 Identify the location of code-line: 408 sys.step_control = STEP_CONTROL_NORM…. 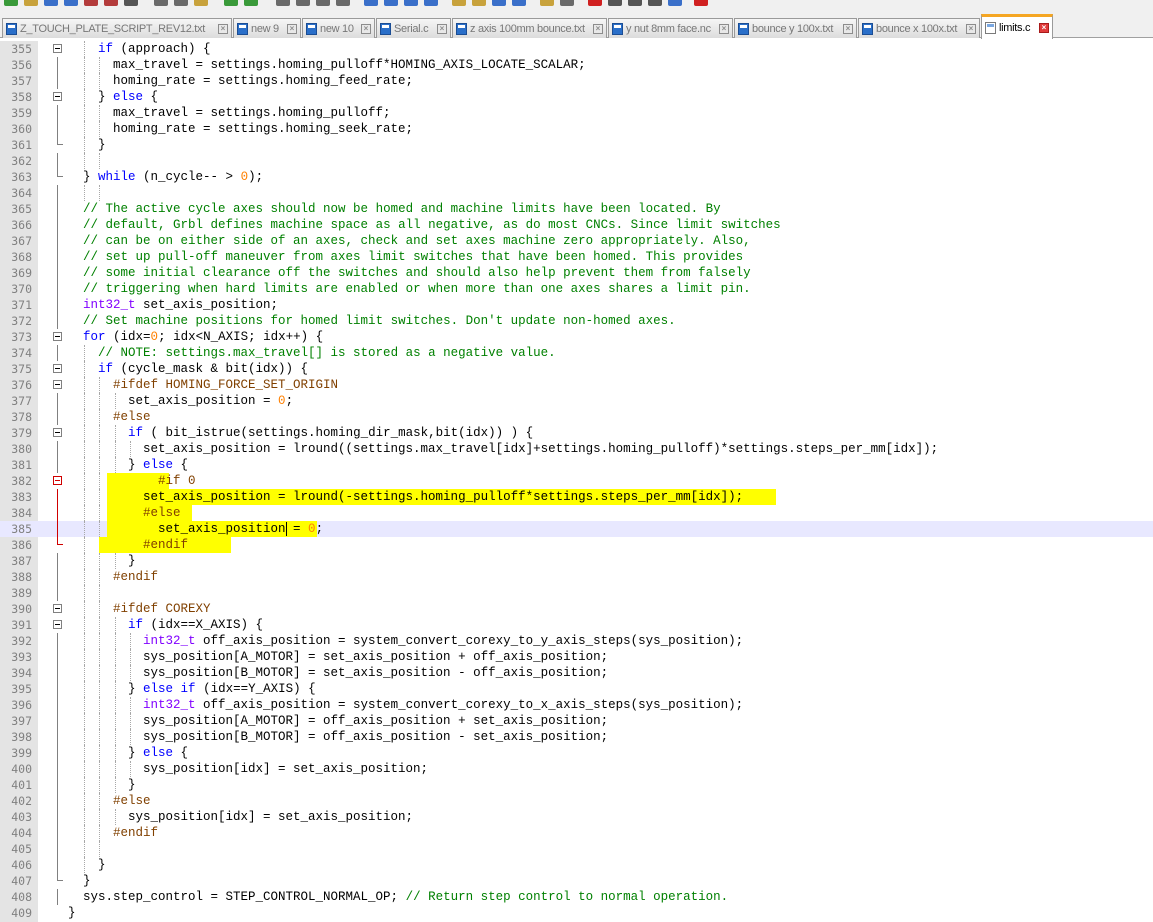
(576, 897).